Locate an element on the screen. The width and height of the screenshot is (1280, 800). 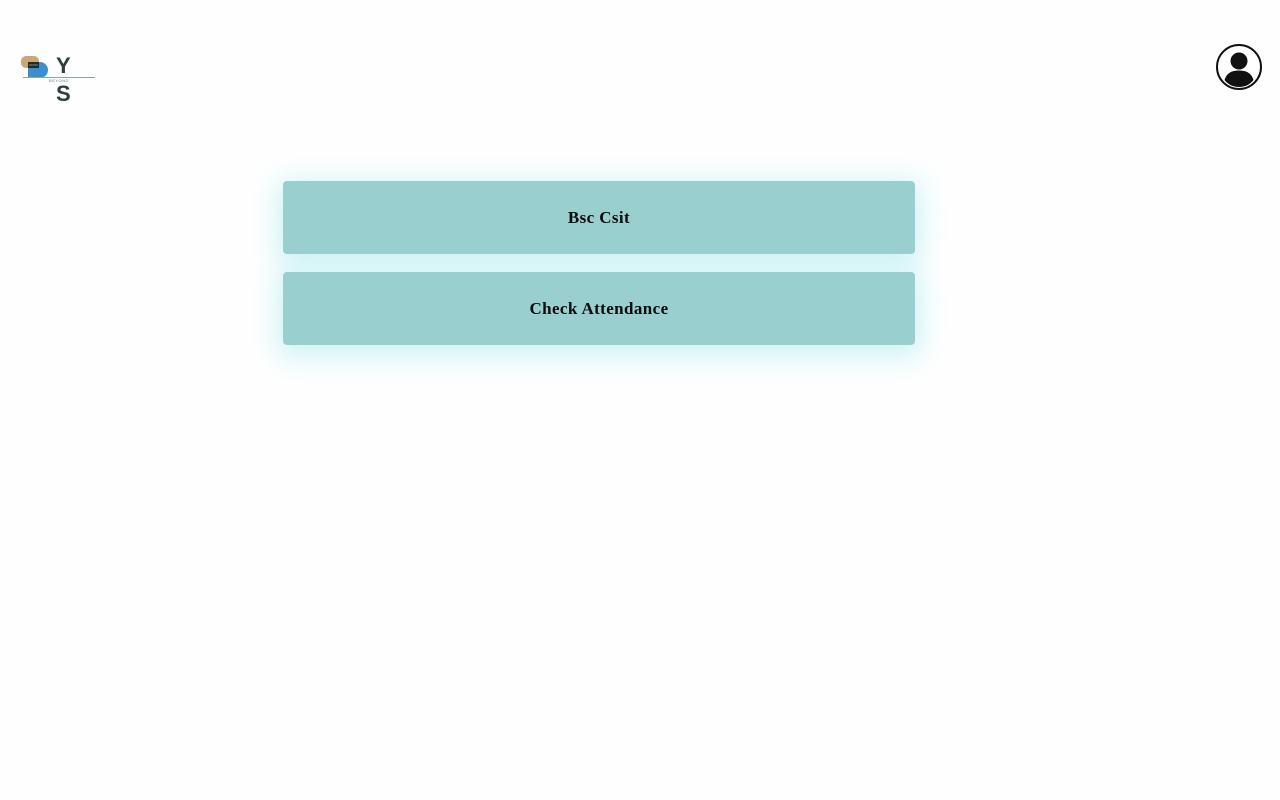
check-attendance-button-label: Check Attendance is located at coordinates (599, 308).